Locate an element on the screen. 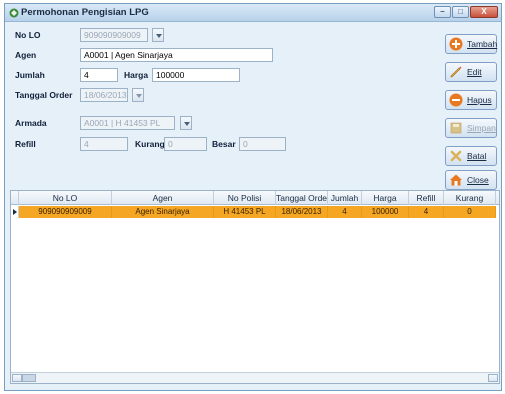 This screenshot has width=505, height=394. home-icon is located at coordinates (456, 180).